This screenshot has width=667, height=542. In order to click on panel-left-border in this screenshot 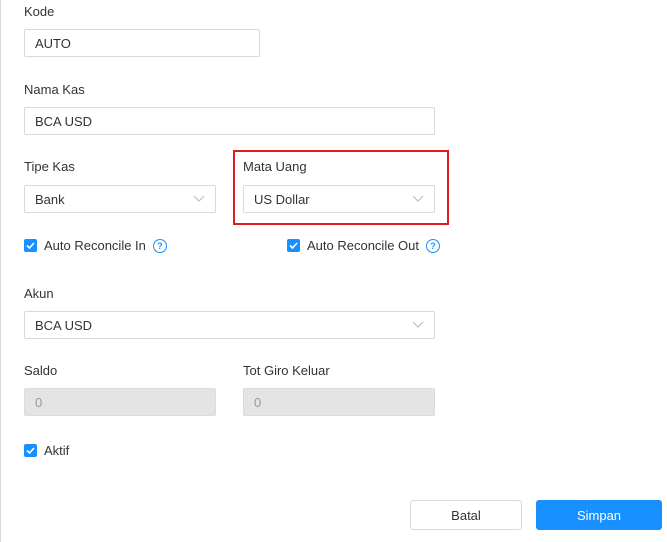, I will do `click(0, 271)`.